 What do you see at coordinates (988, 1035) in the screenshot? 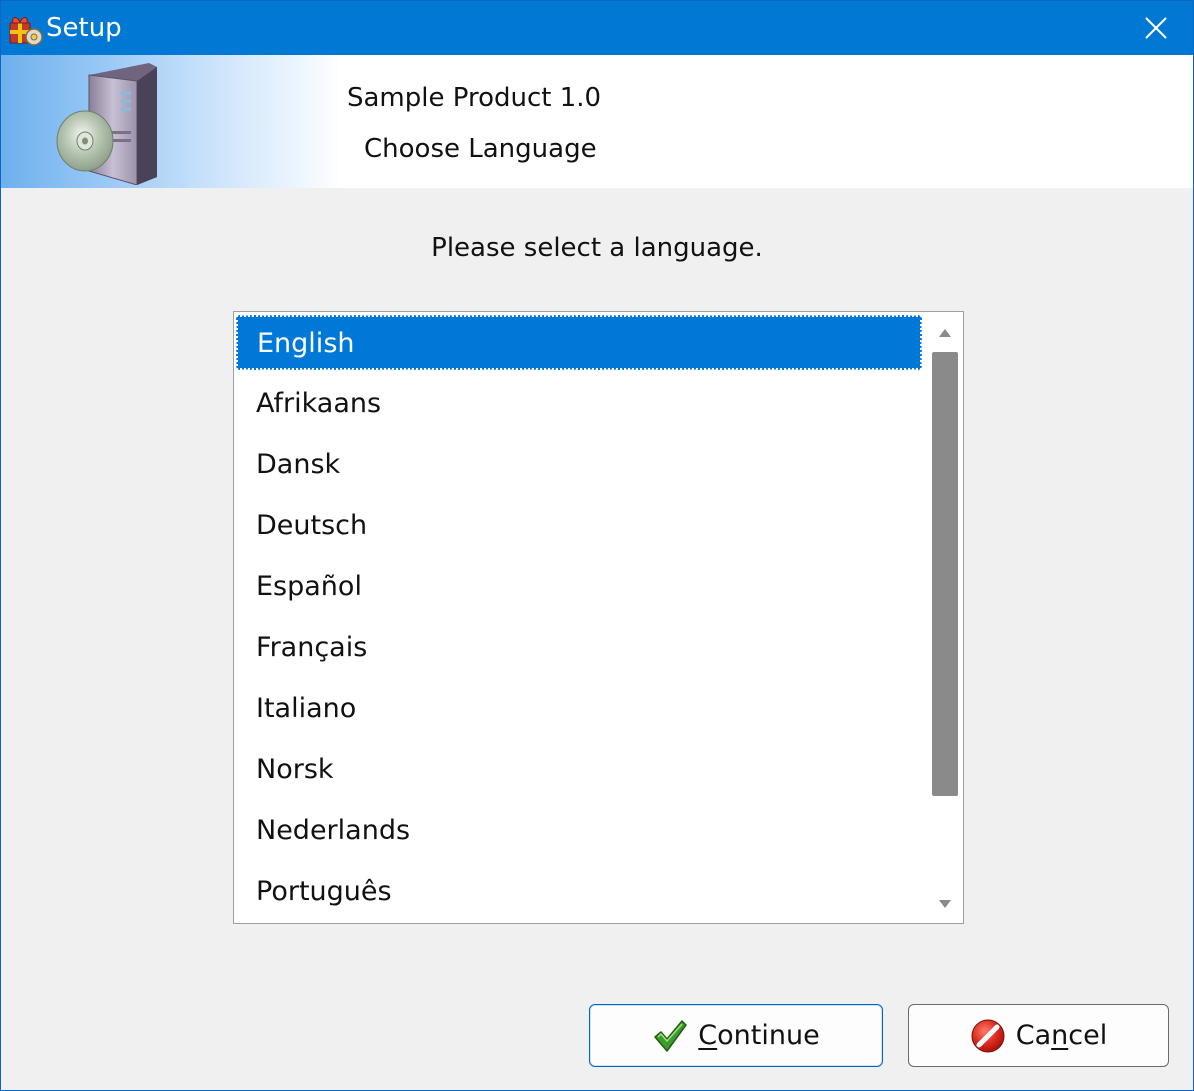
I see `cancel-icon` at bounding box center [988, 1035].